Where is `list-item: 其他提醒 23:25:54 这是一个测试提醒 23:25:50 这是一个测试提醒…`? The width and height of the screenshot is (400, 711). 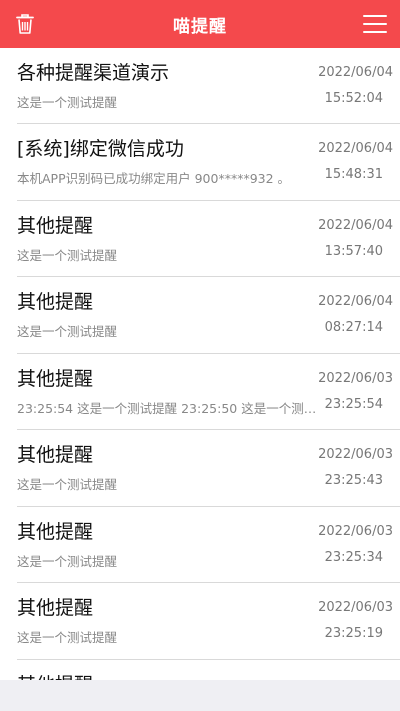 list-item: 其他提醒 23:25:54 这是一个测试提醒 23:25:50 这是一个测试提醒… is located at coordinates (208, 392).